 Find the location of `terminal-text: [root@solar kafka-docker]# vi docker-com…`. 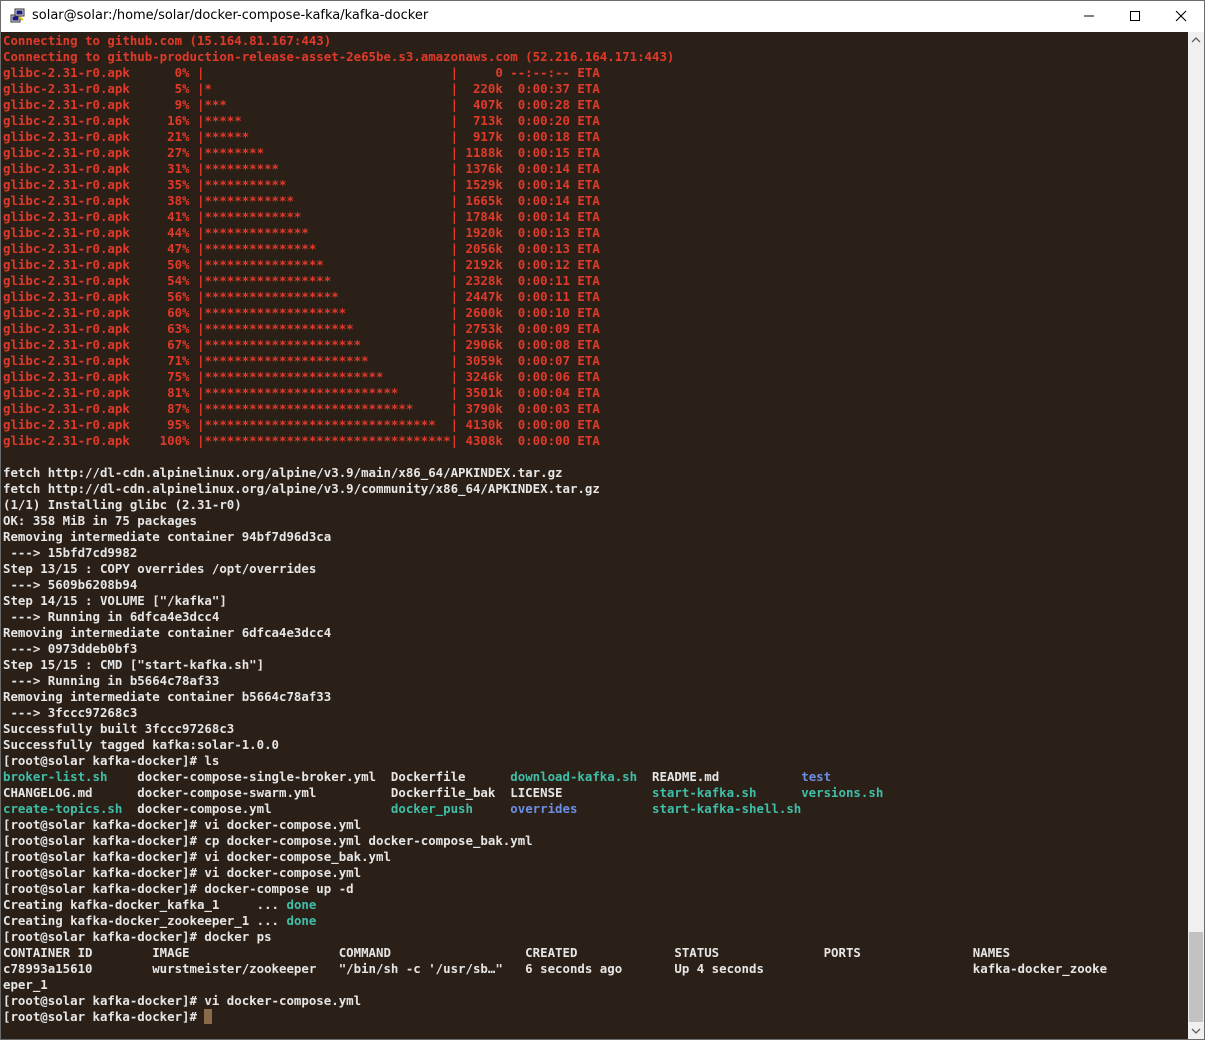

terminal-text: [root@solar kafka-docker]# vi docker-com… is located at coordinates (182, 872).